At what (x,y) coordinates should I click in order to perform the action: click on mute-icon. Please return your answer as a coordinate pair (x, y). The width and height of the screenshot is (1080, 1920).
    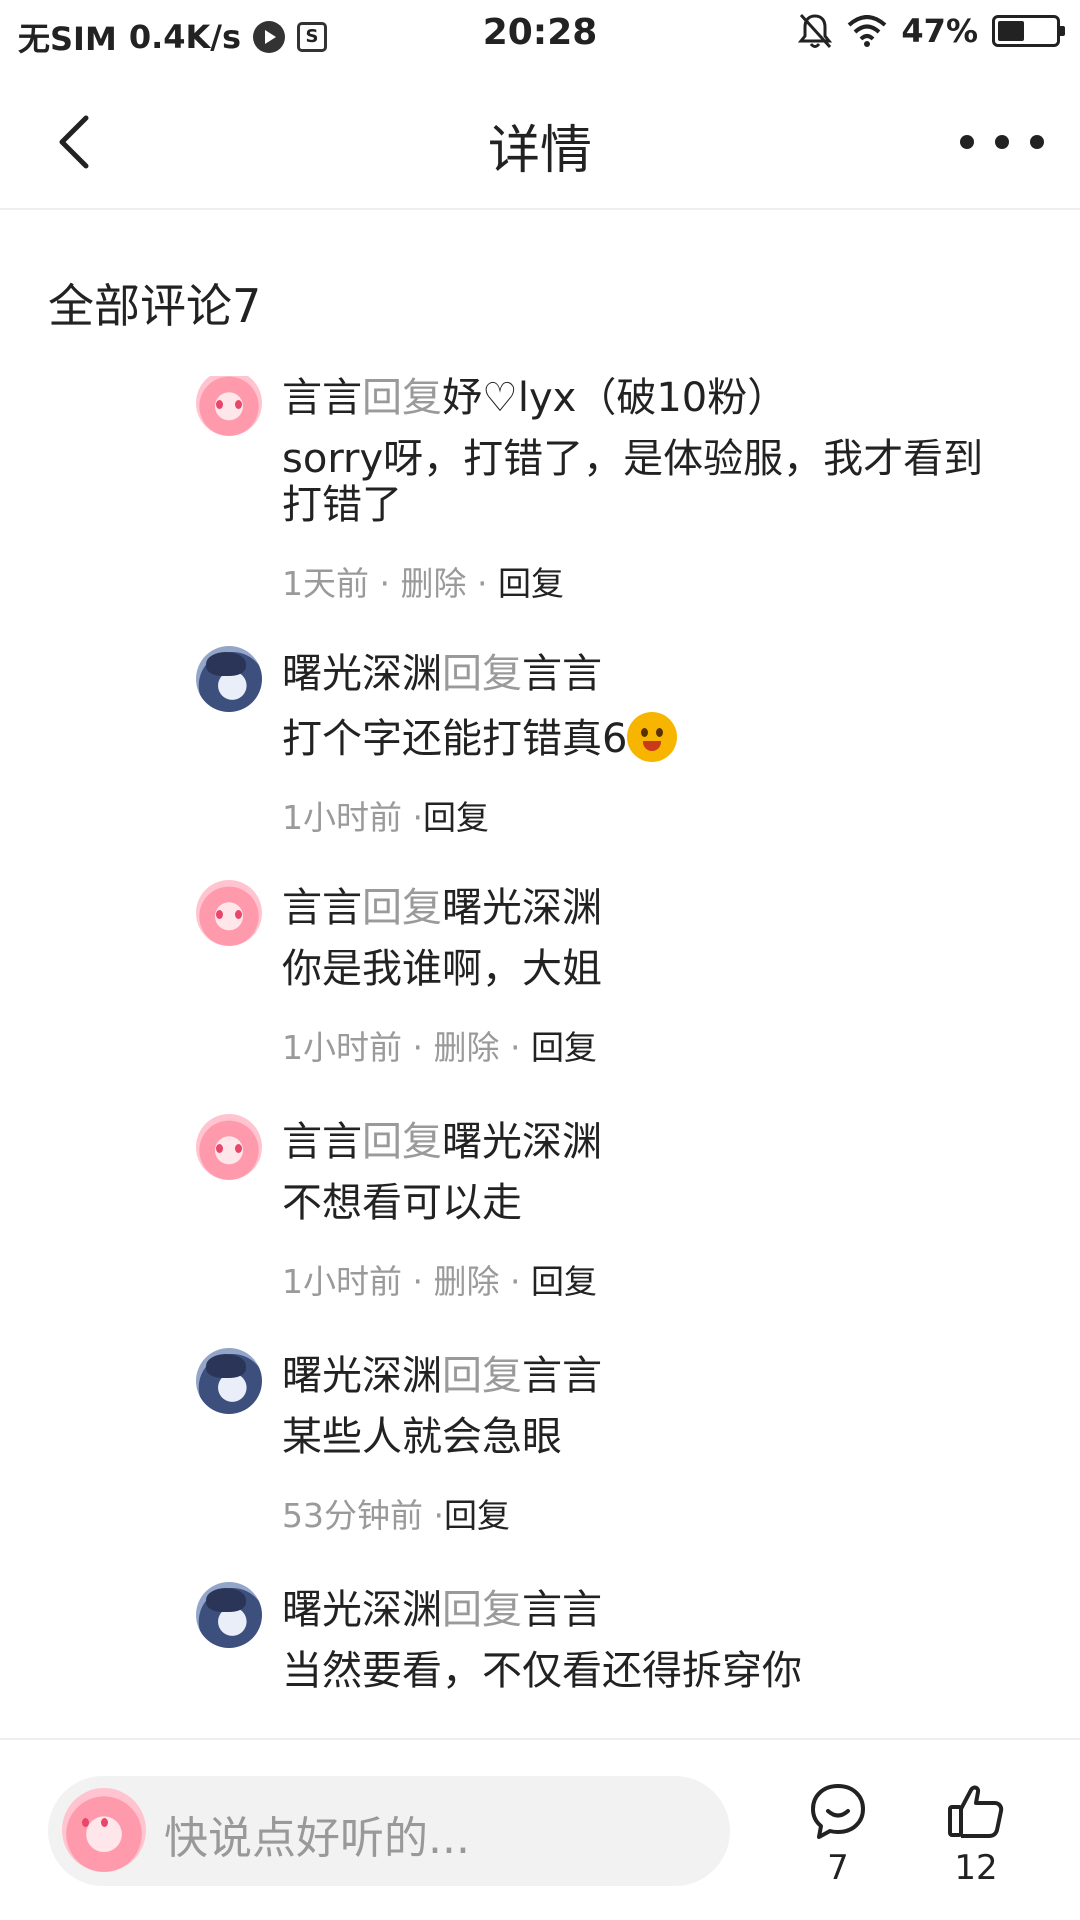
    Looking at the image, I should click on (815, 31).